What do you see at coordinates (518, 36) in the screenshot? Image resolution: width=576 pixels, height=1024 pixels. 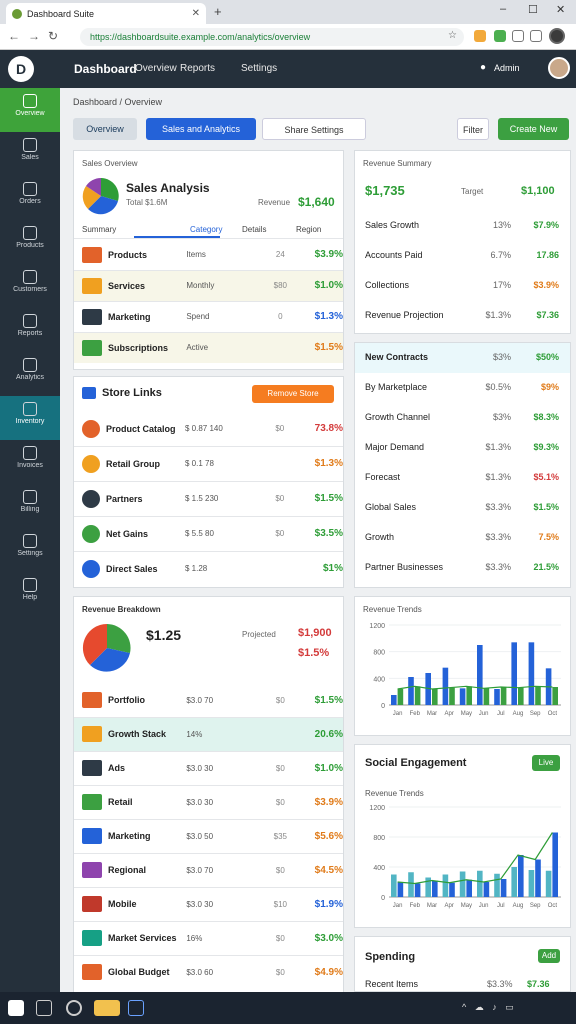 I see `puzzle-icon` at bounding box center [518, 36].